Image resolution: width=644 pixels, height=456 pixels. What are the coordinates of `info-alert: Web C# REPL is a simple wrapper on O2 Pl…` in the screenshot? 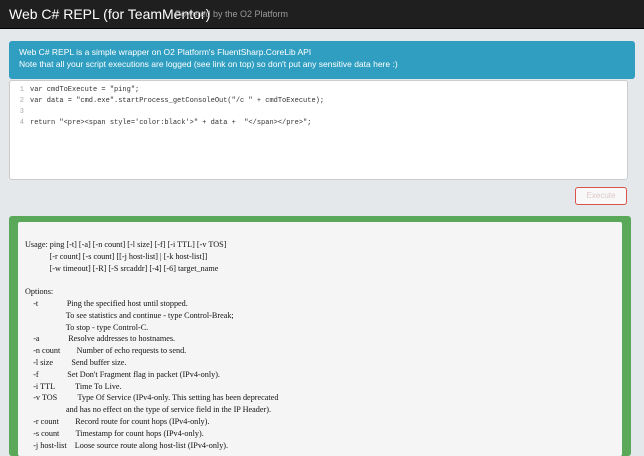 It's located at (322, 60).